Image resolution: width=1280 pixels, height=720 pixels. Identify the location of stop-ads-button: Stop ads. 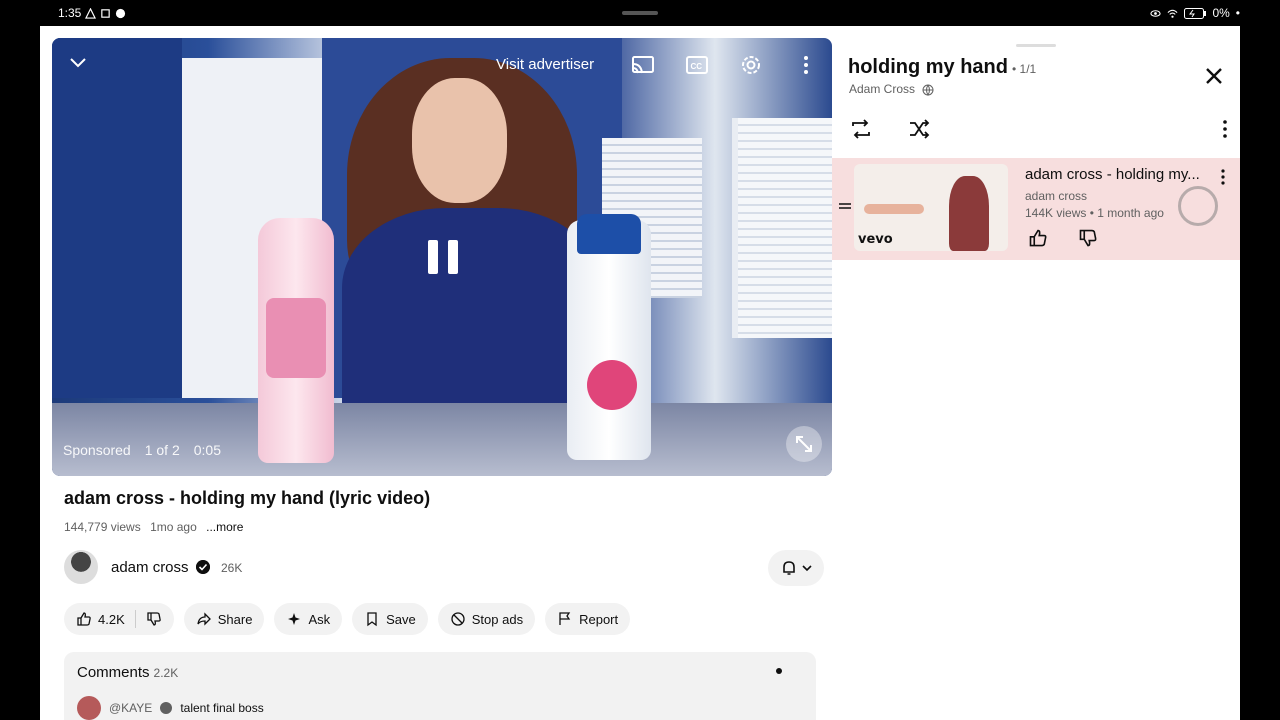
(486, 619).